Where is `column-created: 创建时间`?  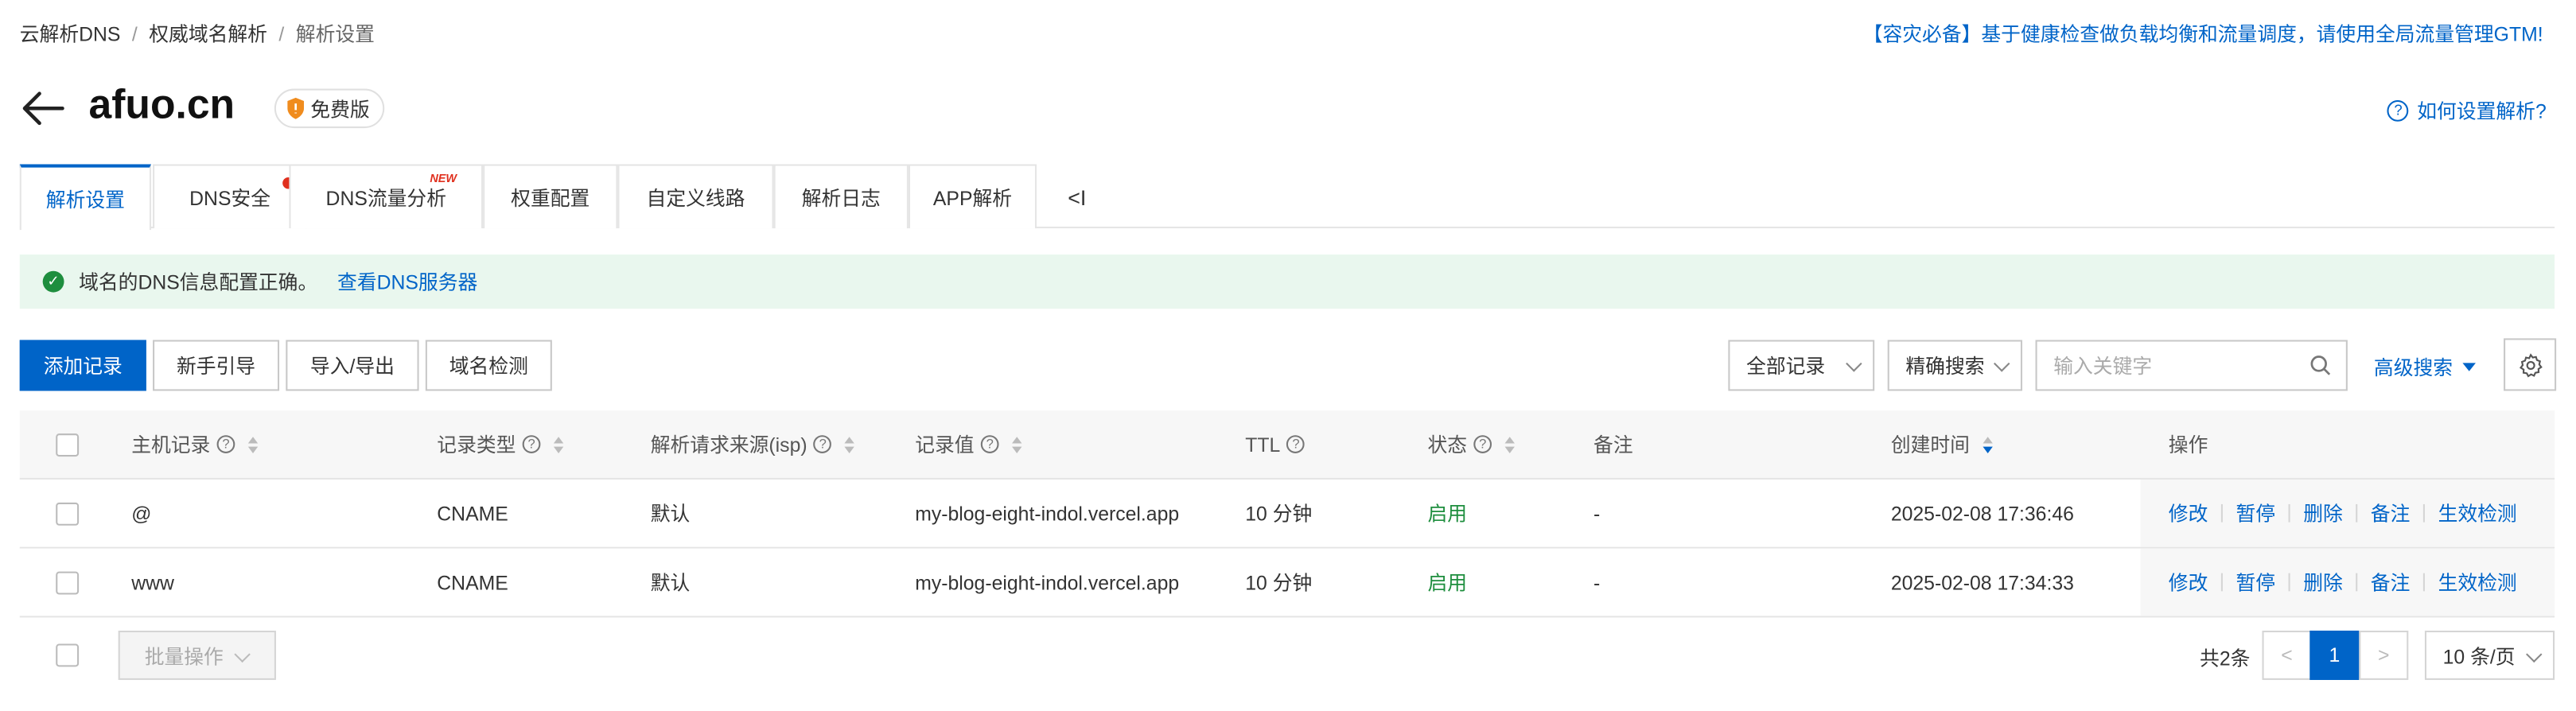
column-created: 创建时间 is located at coordinates (1942, 444).